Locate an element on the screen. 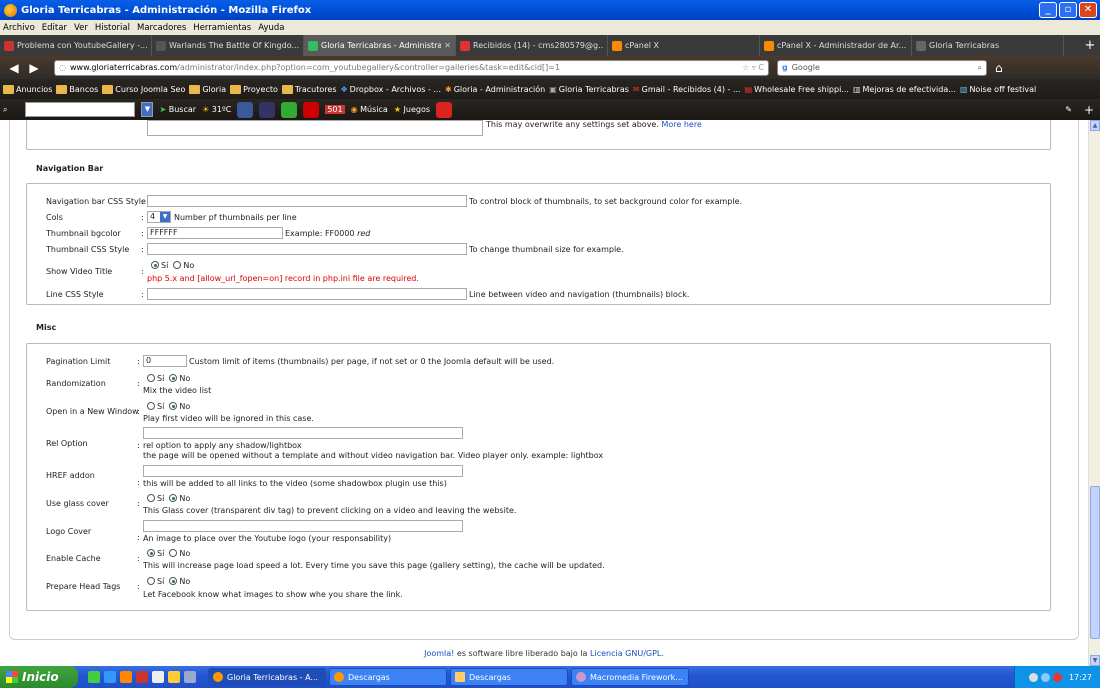 The width and height of the screenshot is (1100, 688). bookmark-2: Curso Joomla Seo is located at coordinates (143, 89).